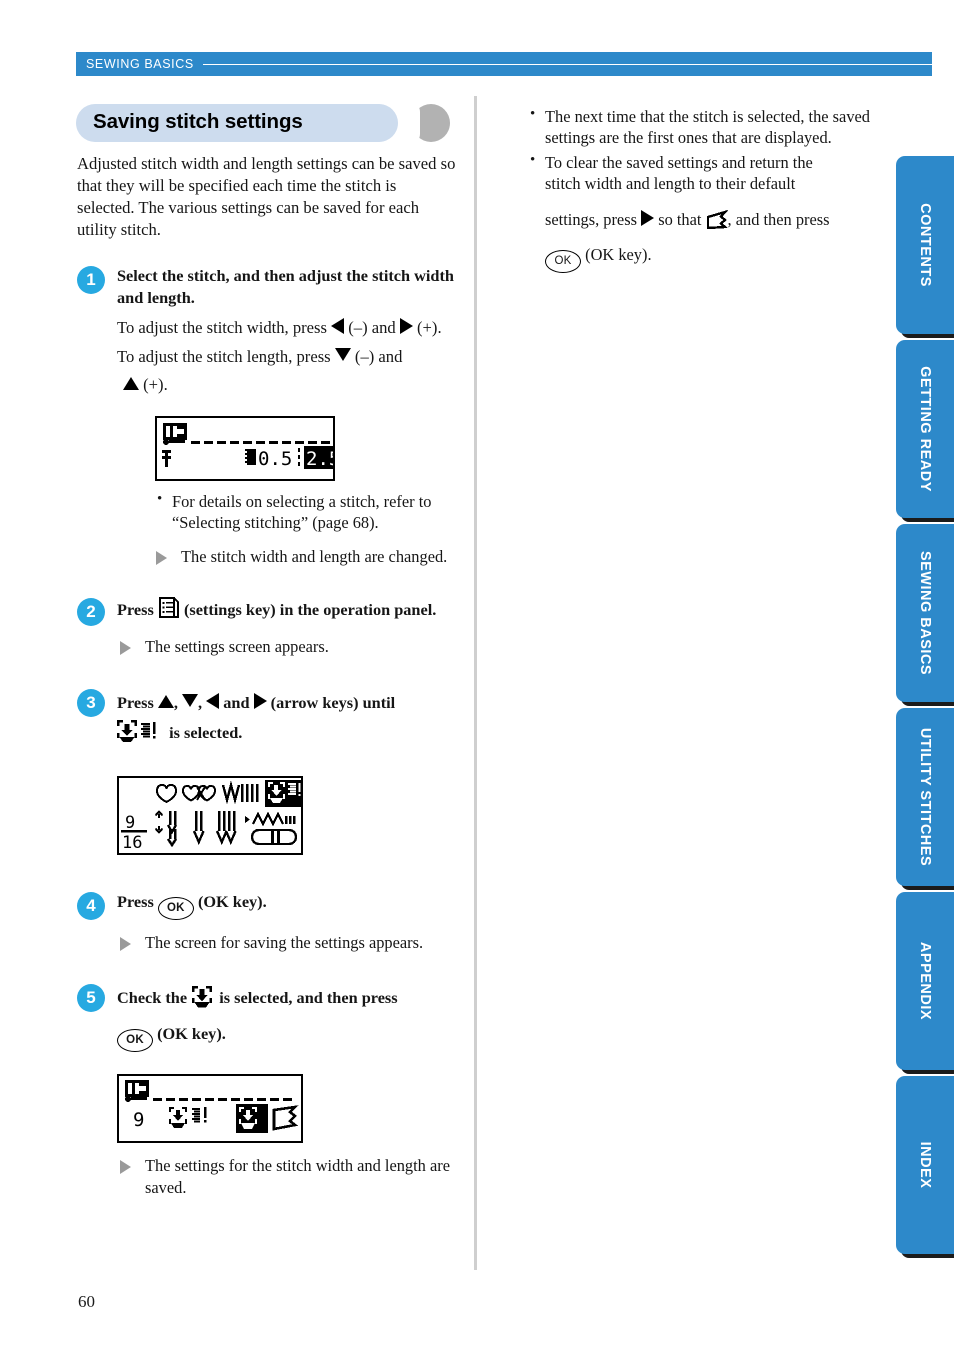 The width and height of the screenshot is (954, 1348). I want to click on step-5-text-c: (OK key)., so click(191, 1034).